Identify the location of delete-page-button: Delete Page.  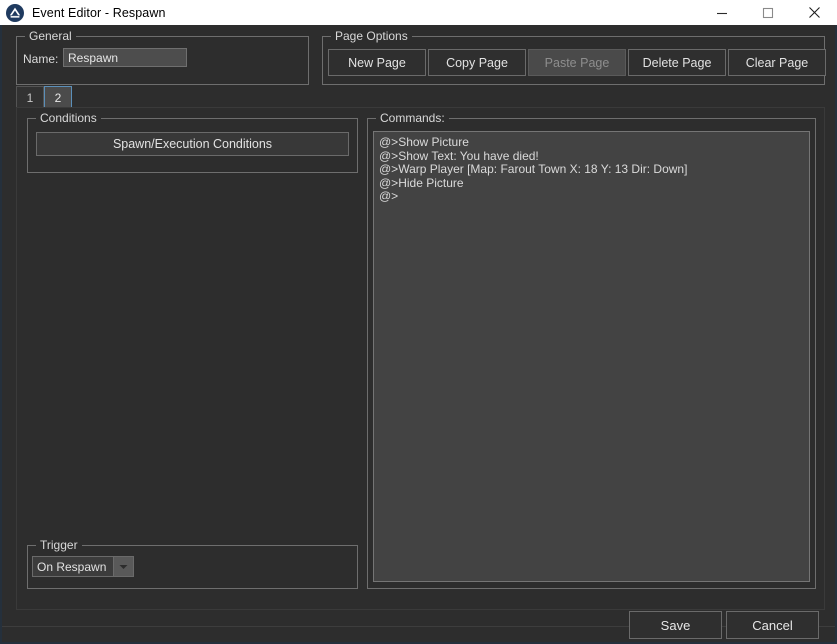
(677, 62).